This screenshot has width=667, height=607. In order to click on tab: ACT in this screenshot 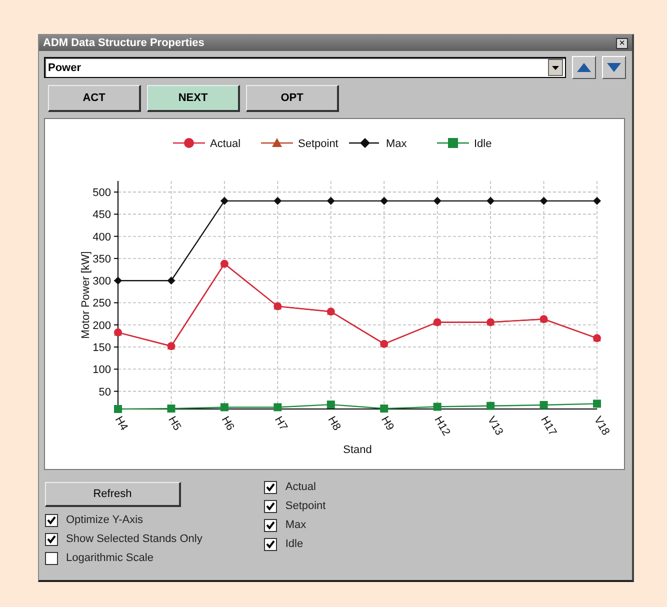, I will do `click(94, 98)`.